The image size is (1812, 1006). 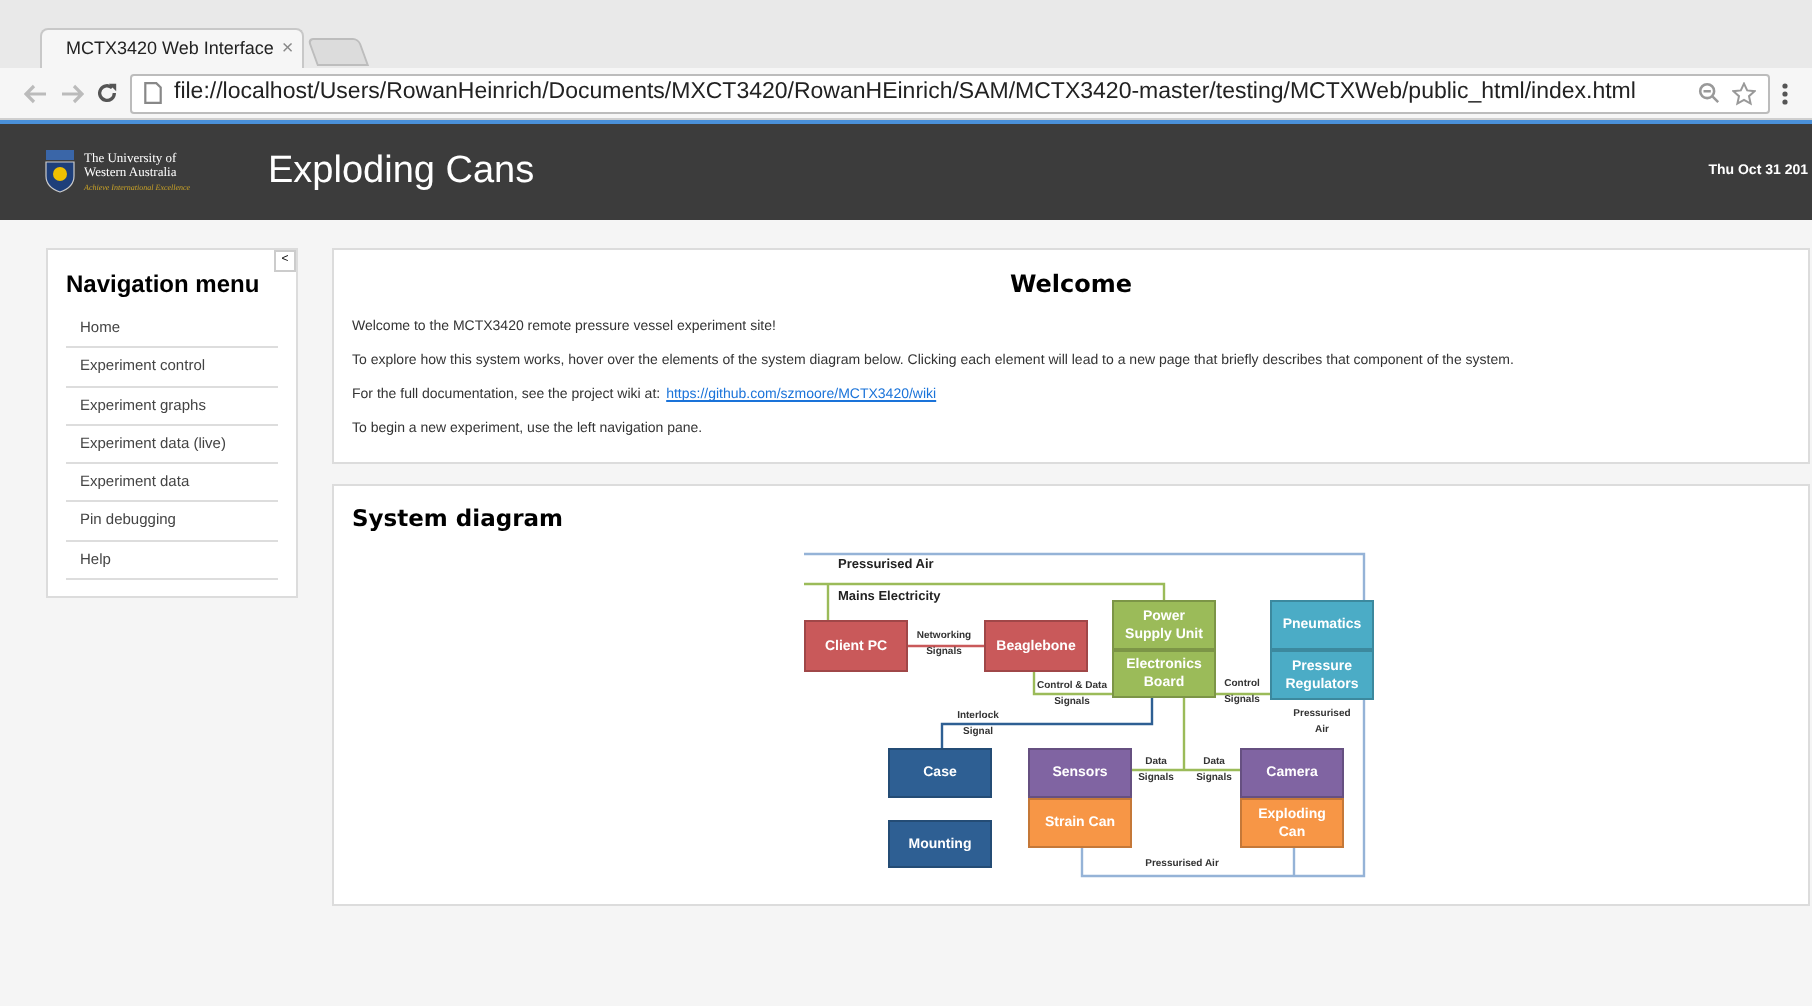 I want to click on star-icon, so click(x=1744, y=93).